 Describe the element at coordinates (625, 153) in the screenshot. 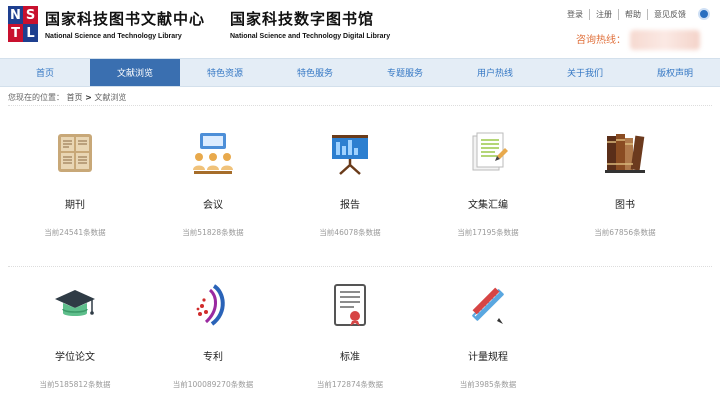

I see `books-icon` at that location.